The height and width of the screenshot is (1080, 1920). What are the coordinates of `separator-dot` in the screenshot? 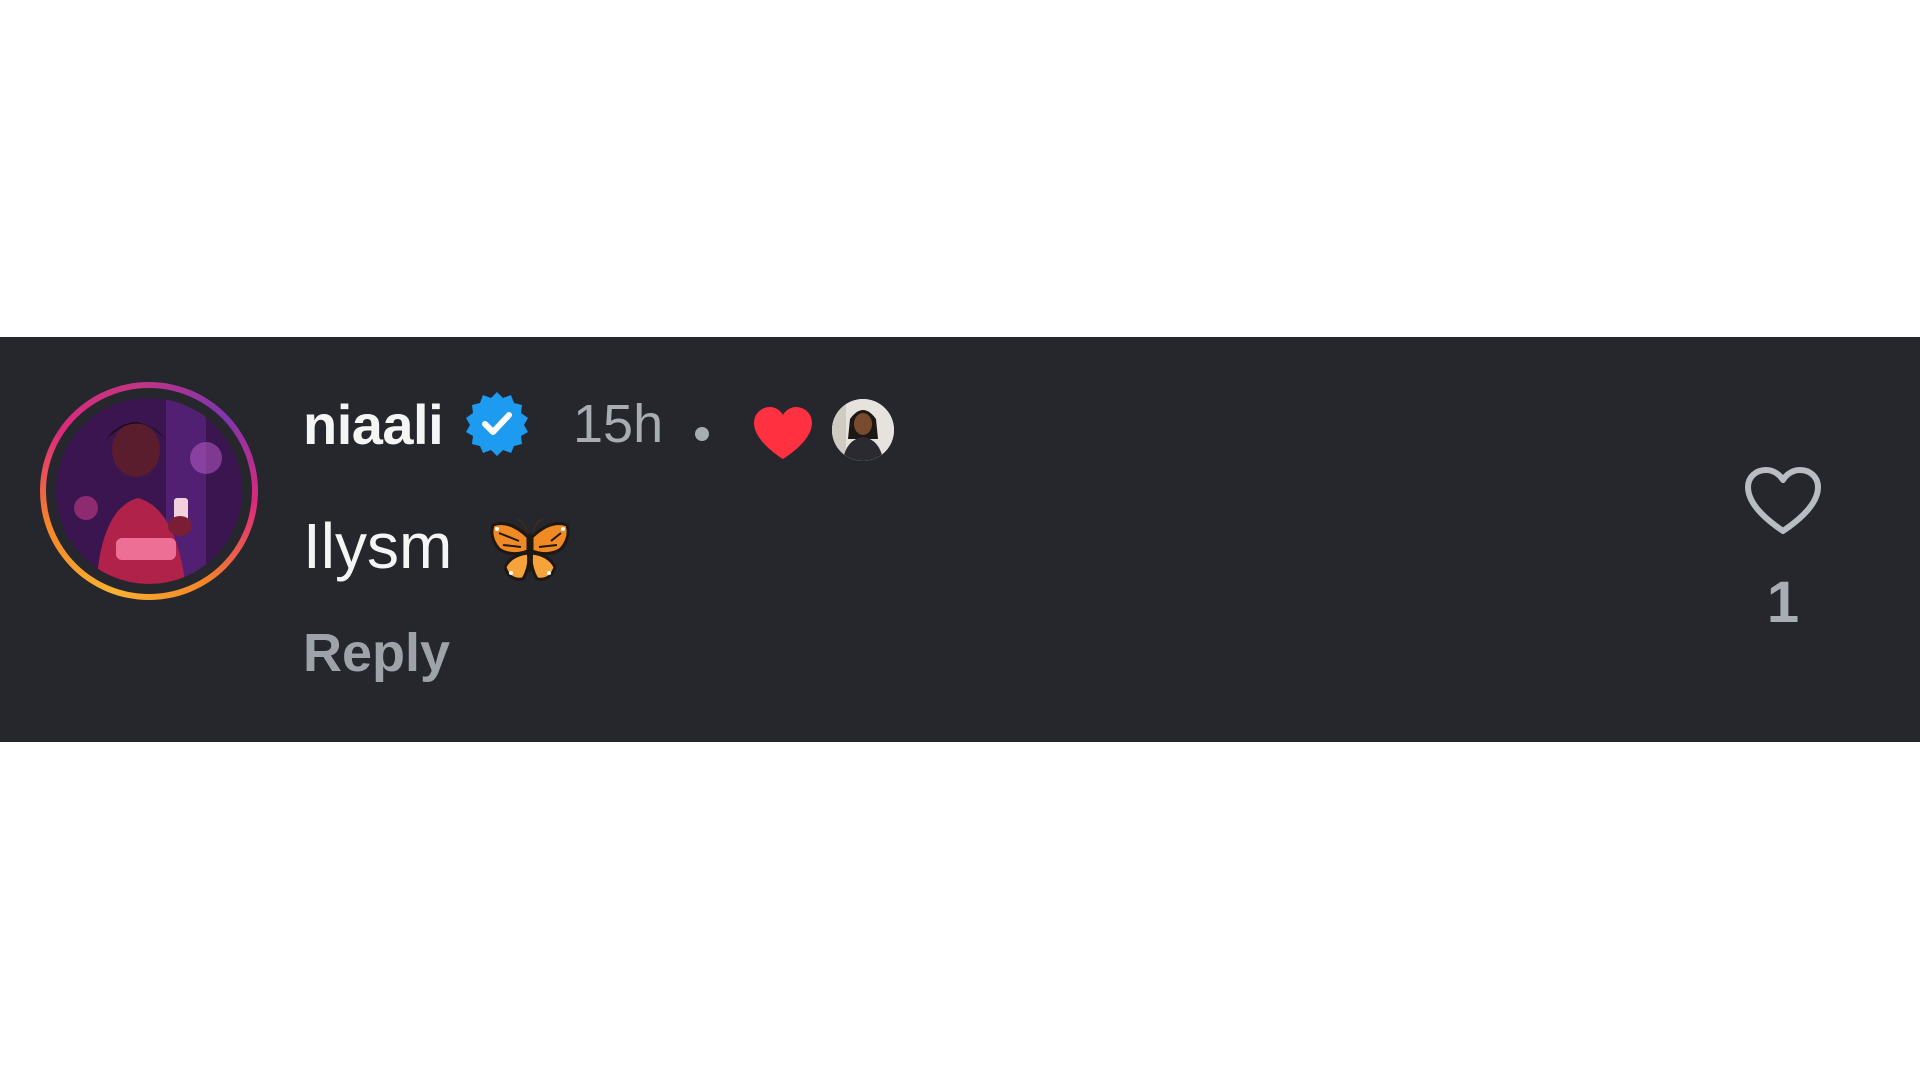 It's located at (702, 434).